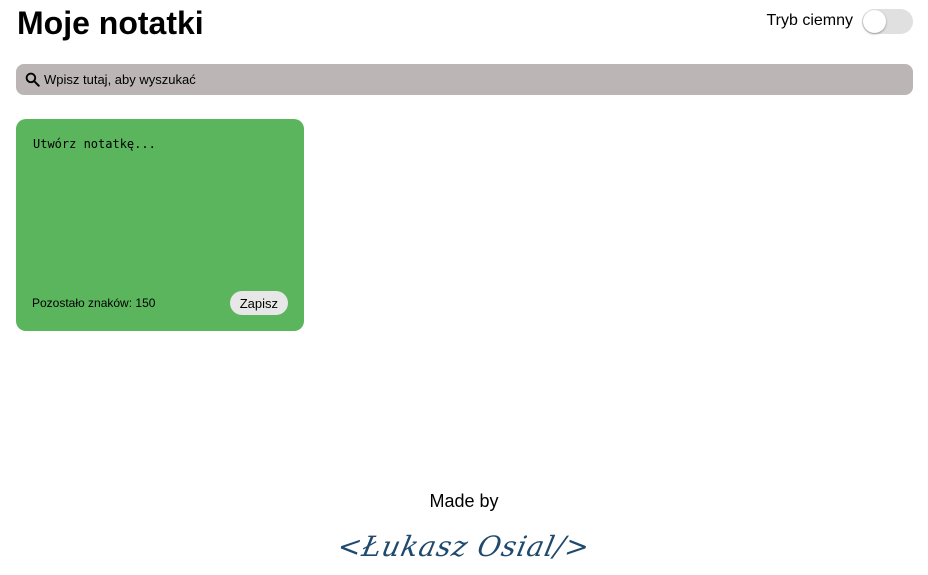 Image resolution: width=928 pixels, height=575 pixels. I want to click on search-input, so click(464, 79).